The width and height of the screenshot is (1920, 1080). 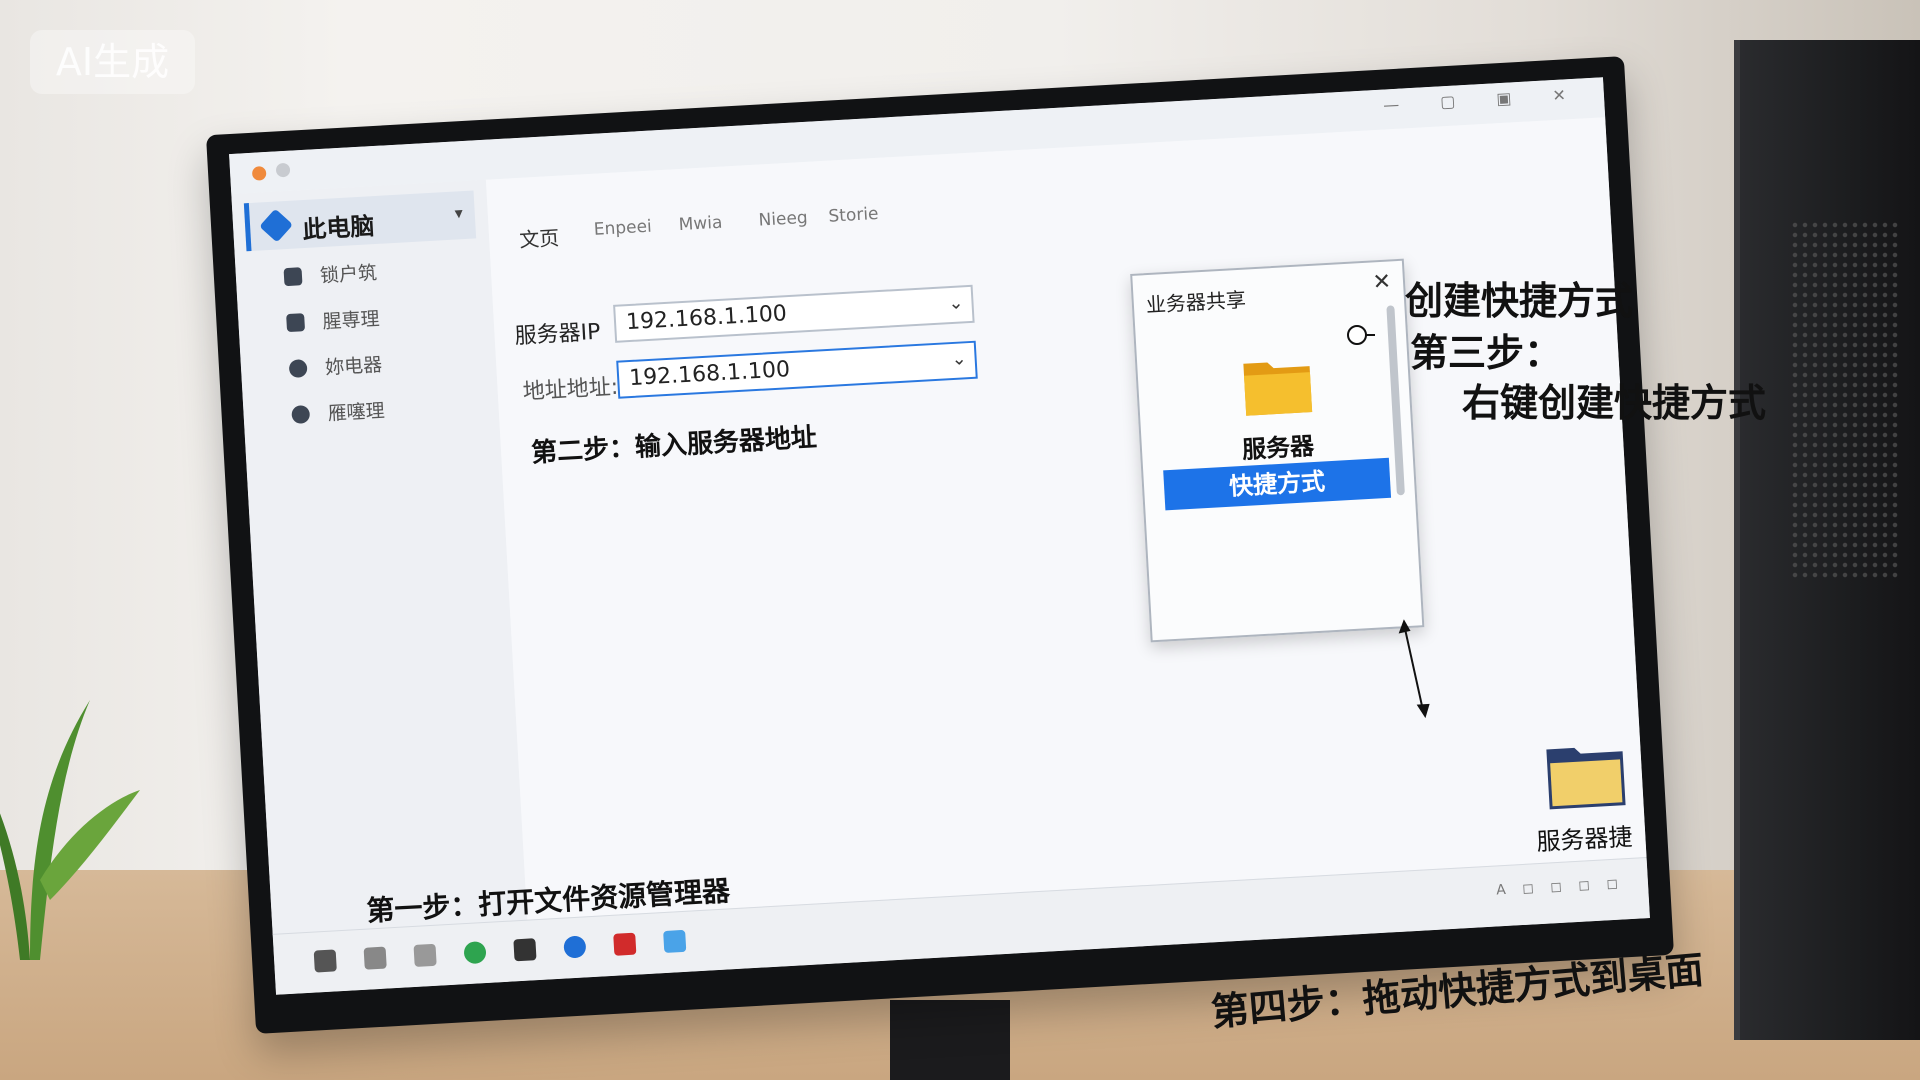 I want to click on app-icon, so click(x=525, y=950).